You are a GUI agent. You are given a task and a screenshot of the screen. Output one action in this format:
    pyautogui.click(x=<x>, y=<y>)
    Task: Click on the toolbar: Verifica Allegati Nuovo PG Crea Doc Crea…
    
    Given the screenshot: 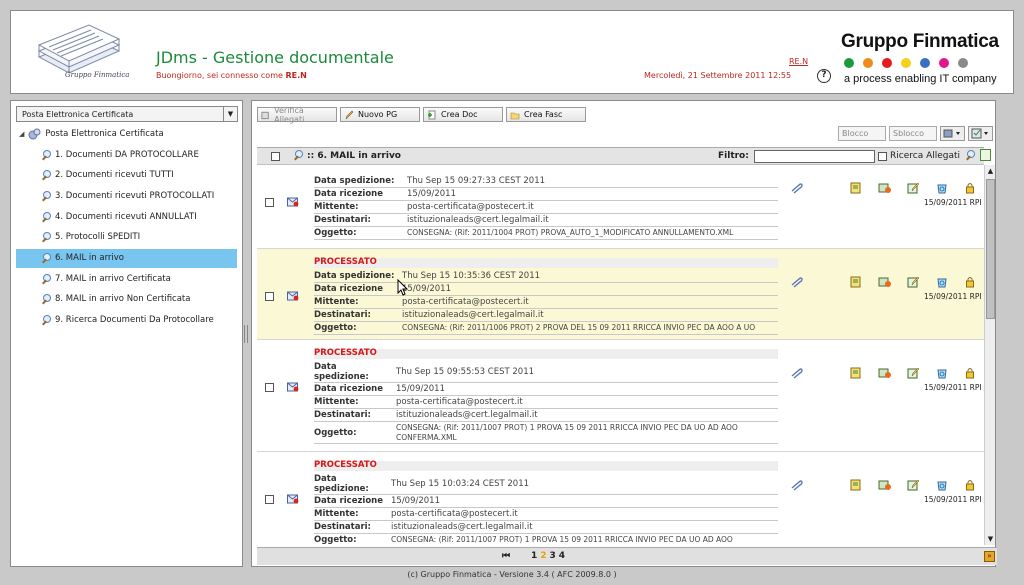 What is the action you would take?
    pyautogui.click(x=421, y=115)
    